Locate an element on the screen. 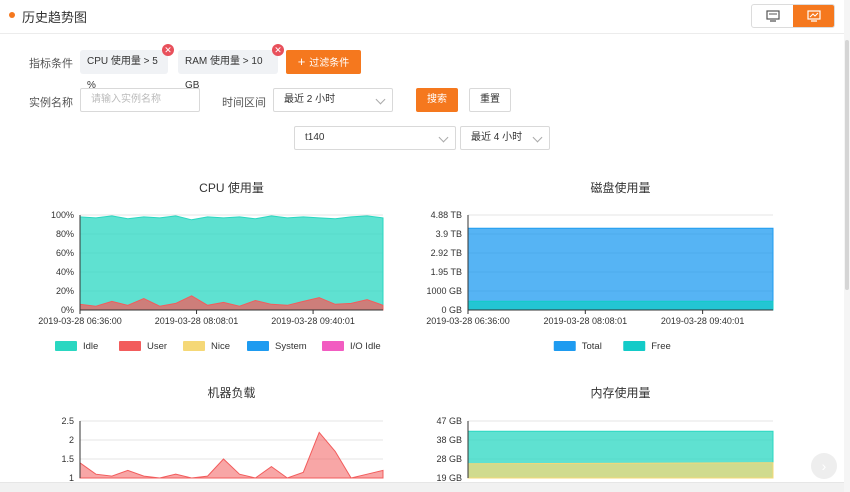 The height and width of the screenshot is (492, 850). instance-name-input: 请输入实例名称 is located at coordinates (140, 100).